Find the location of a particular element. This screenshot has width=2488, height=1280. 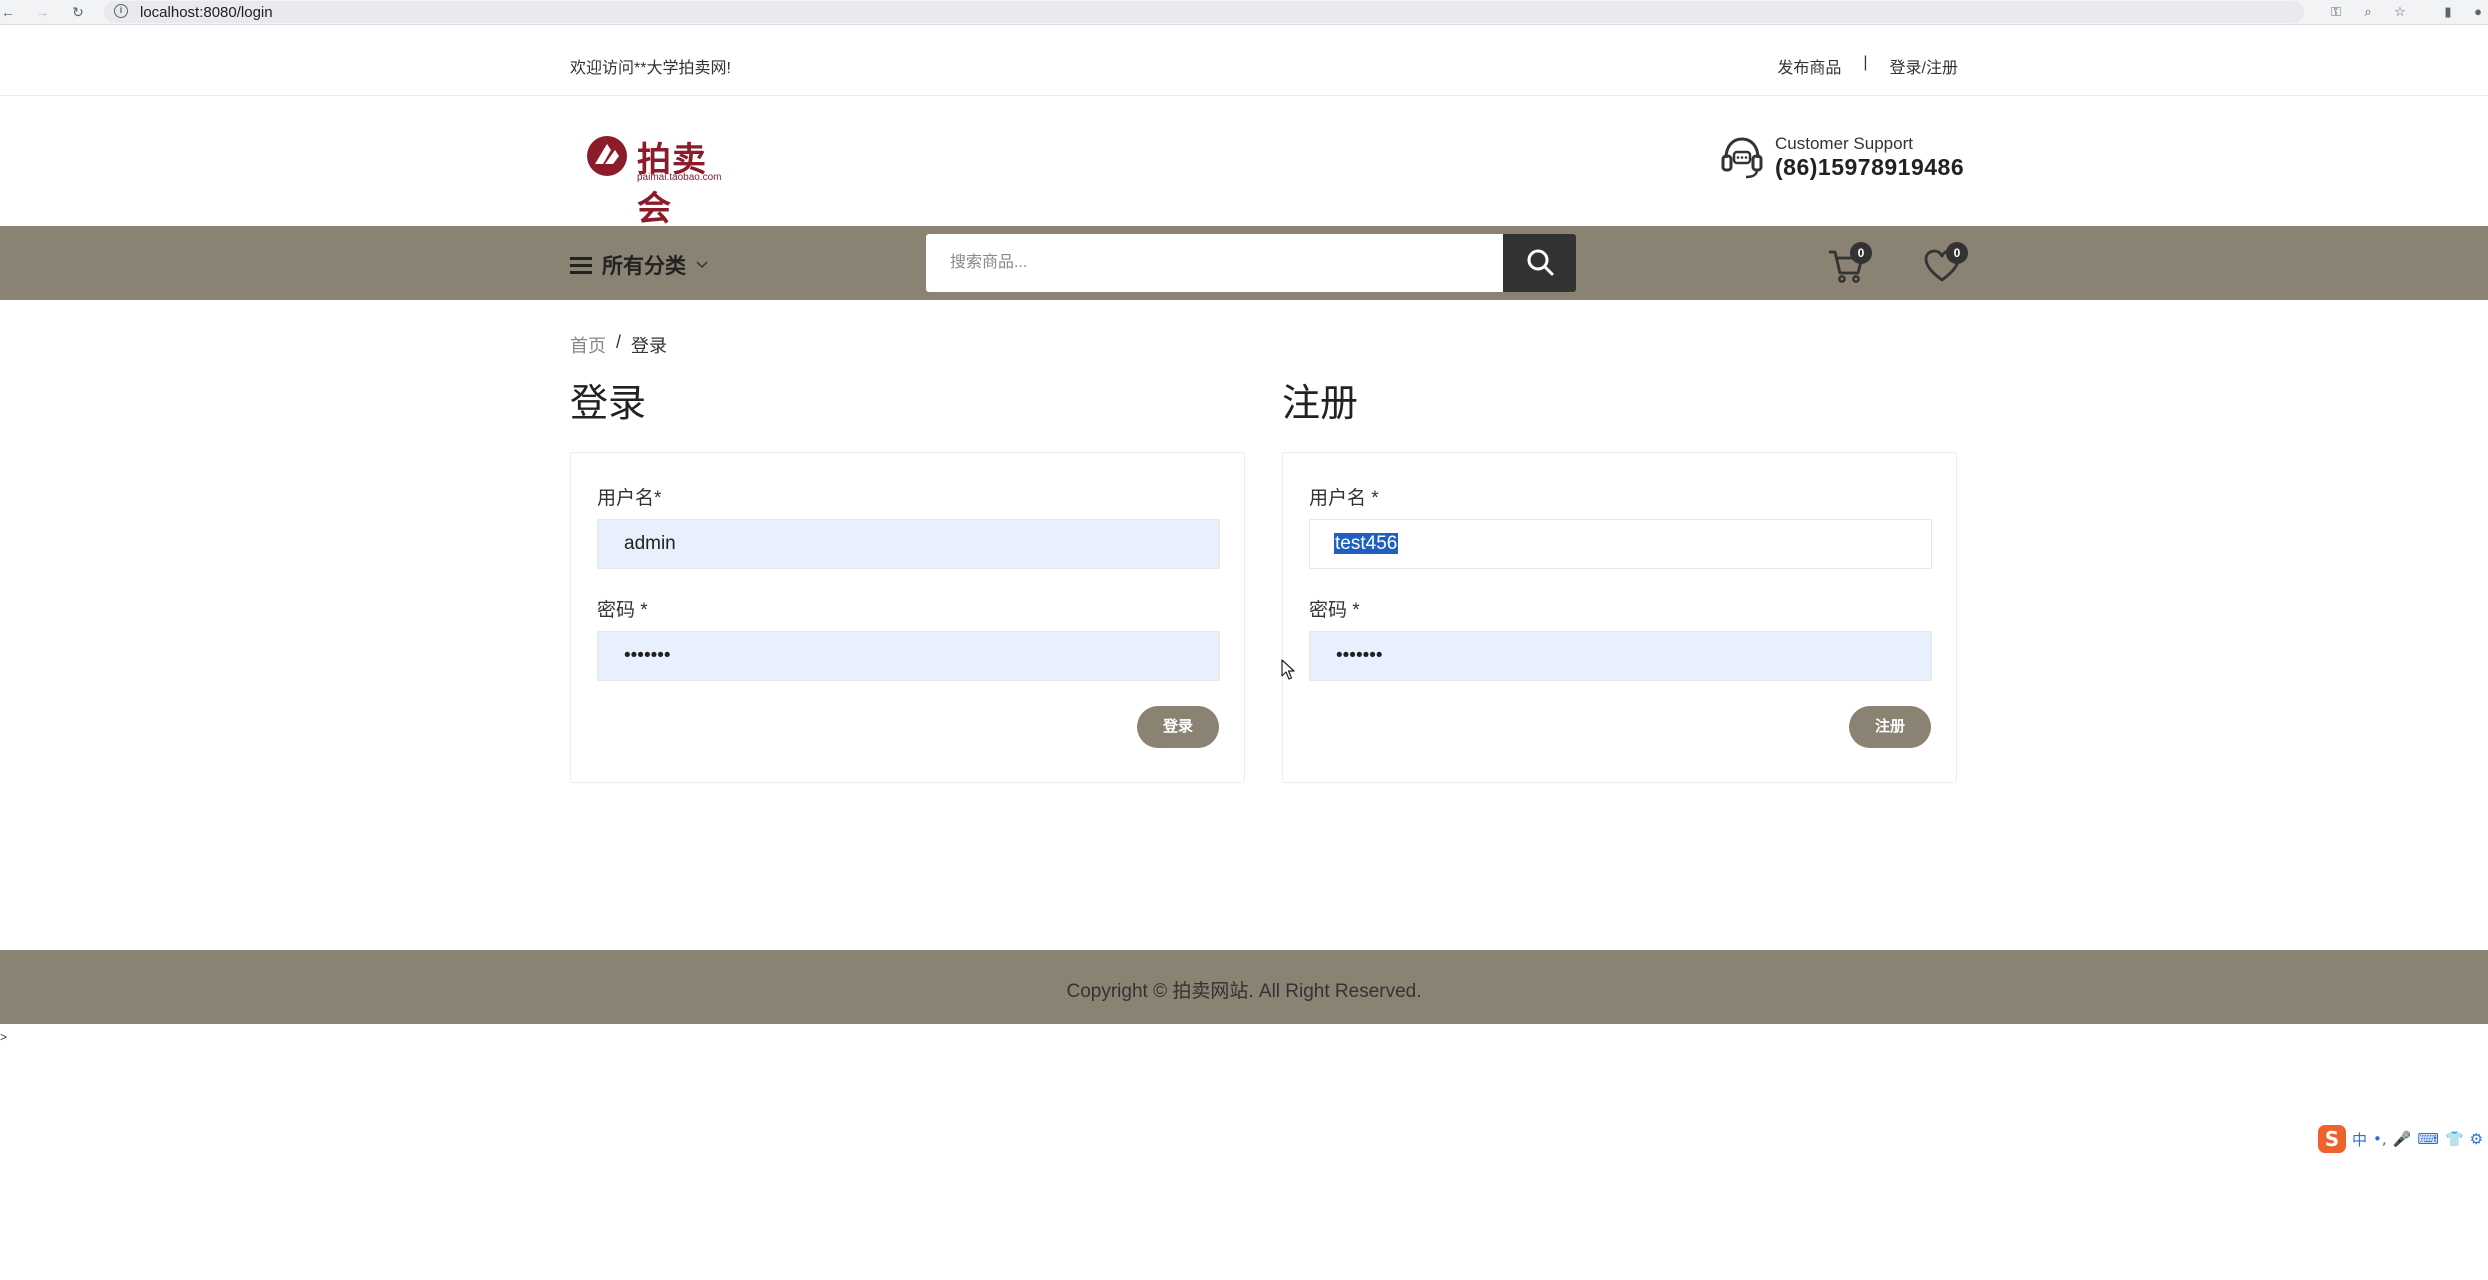

main-nav-bar: 所有分类 0 0 is located at coordinates (1244, 263).